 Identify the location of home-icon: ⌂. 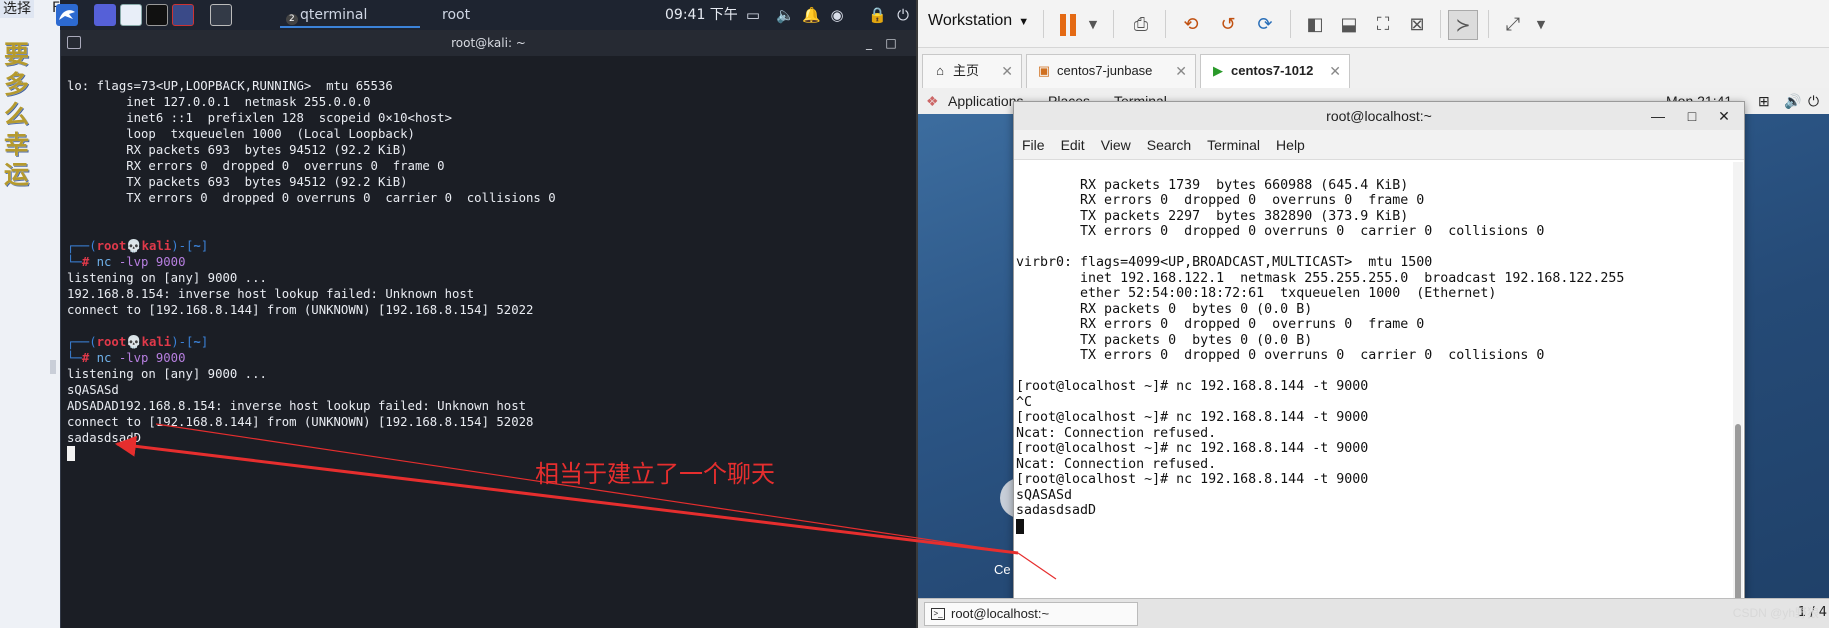
(940, 70).